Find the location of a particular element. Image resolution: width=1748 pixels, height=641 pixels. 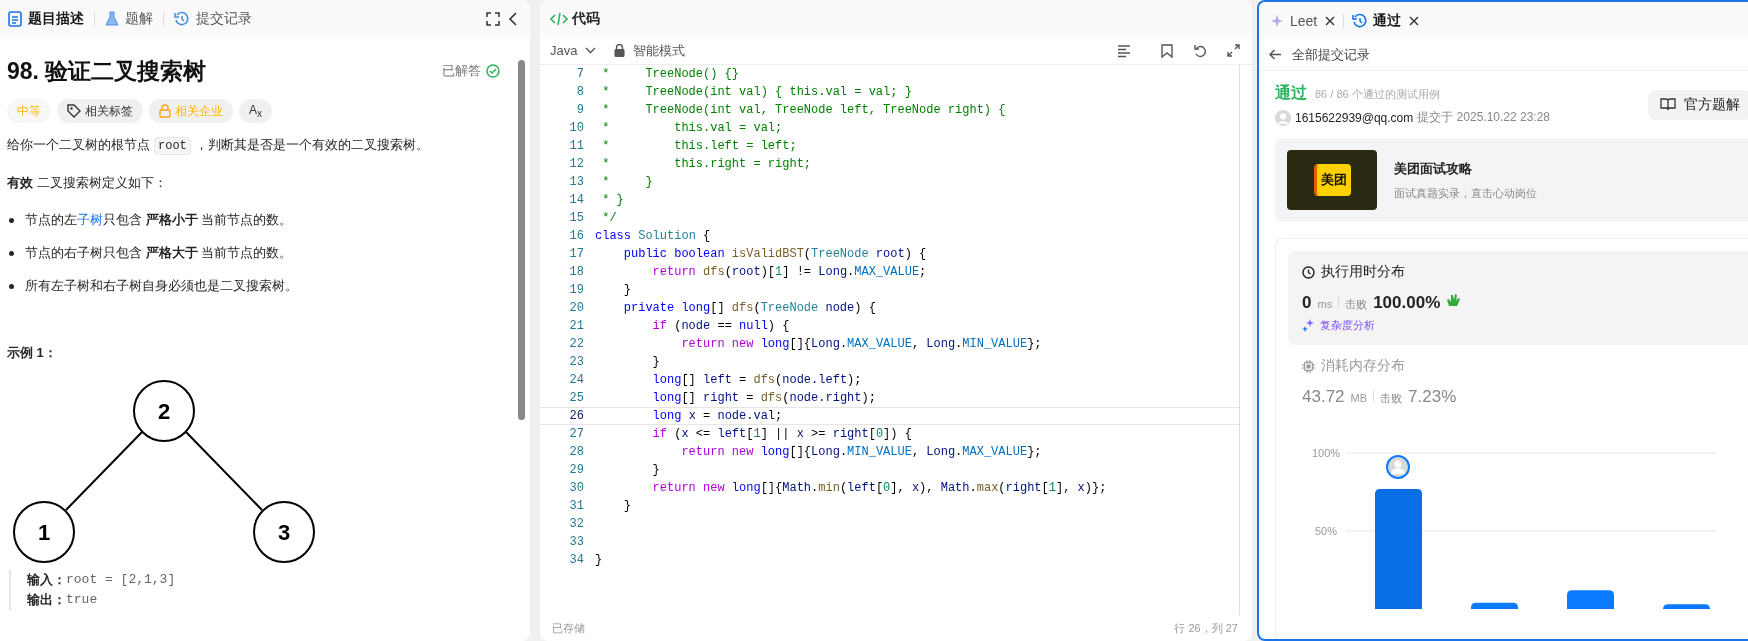

example-label: 输入： is located at coordinates (46, 580).